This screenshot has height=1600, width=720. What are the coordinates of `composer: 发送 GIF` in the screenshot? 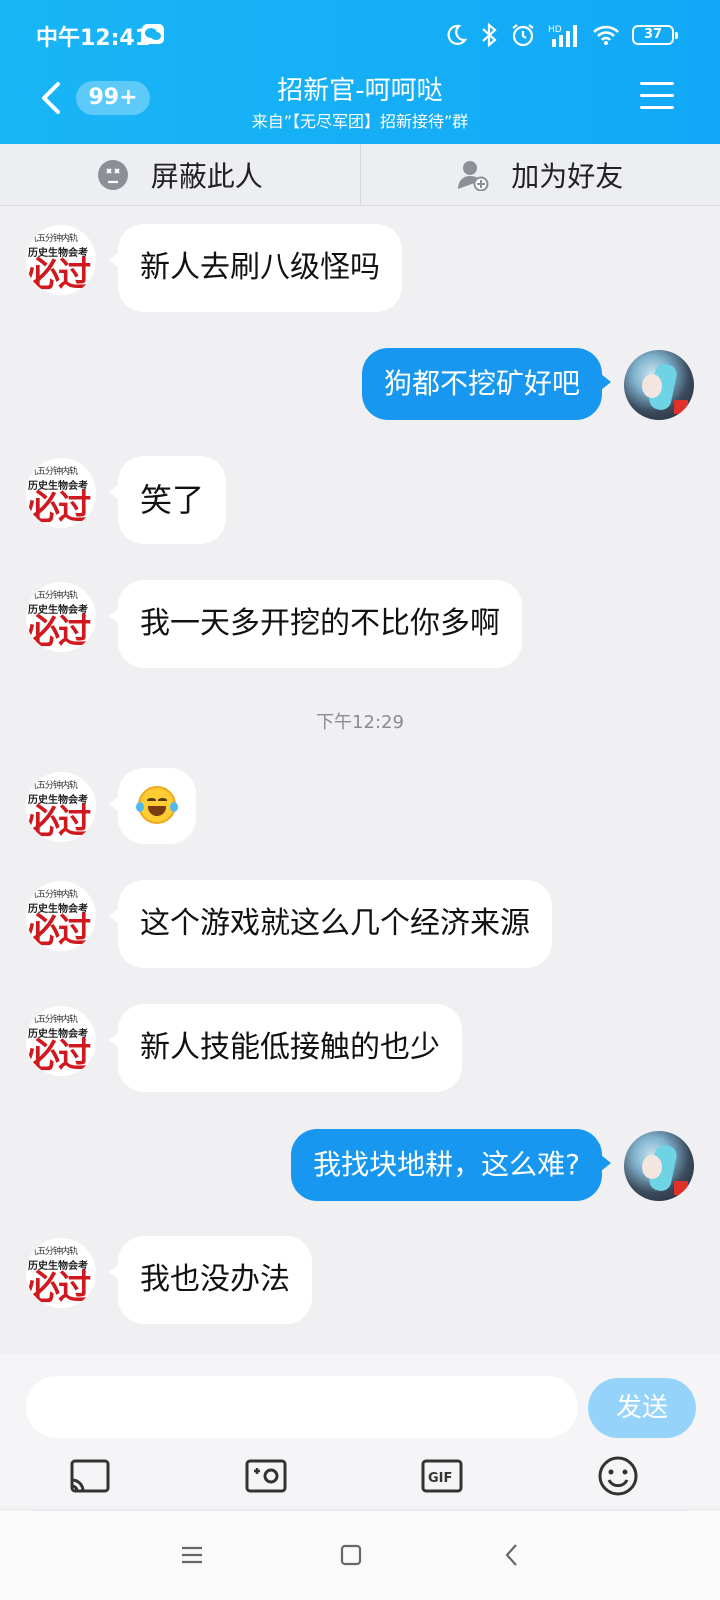 It's located at (360, 1430).